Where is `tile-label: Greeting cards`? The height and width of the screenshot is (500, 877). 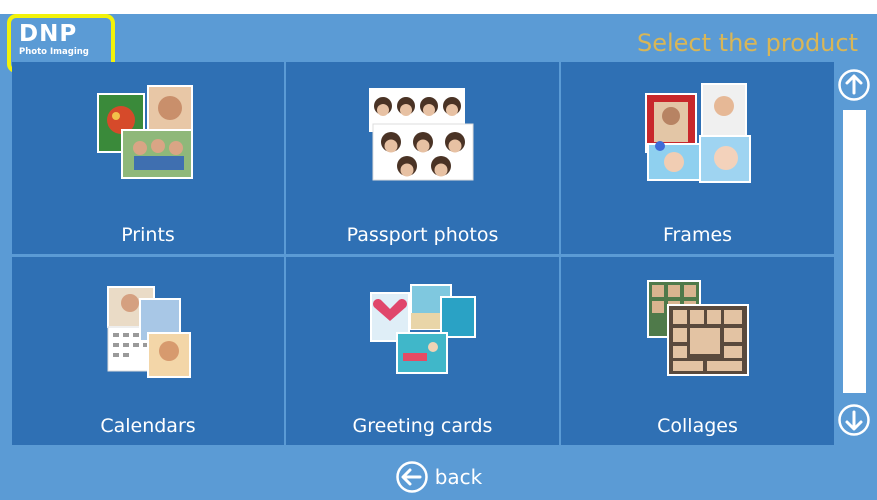 tile-label: Greeting cards is located at coordinates (422, 426).